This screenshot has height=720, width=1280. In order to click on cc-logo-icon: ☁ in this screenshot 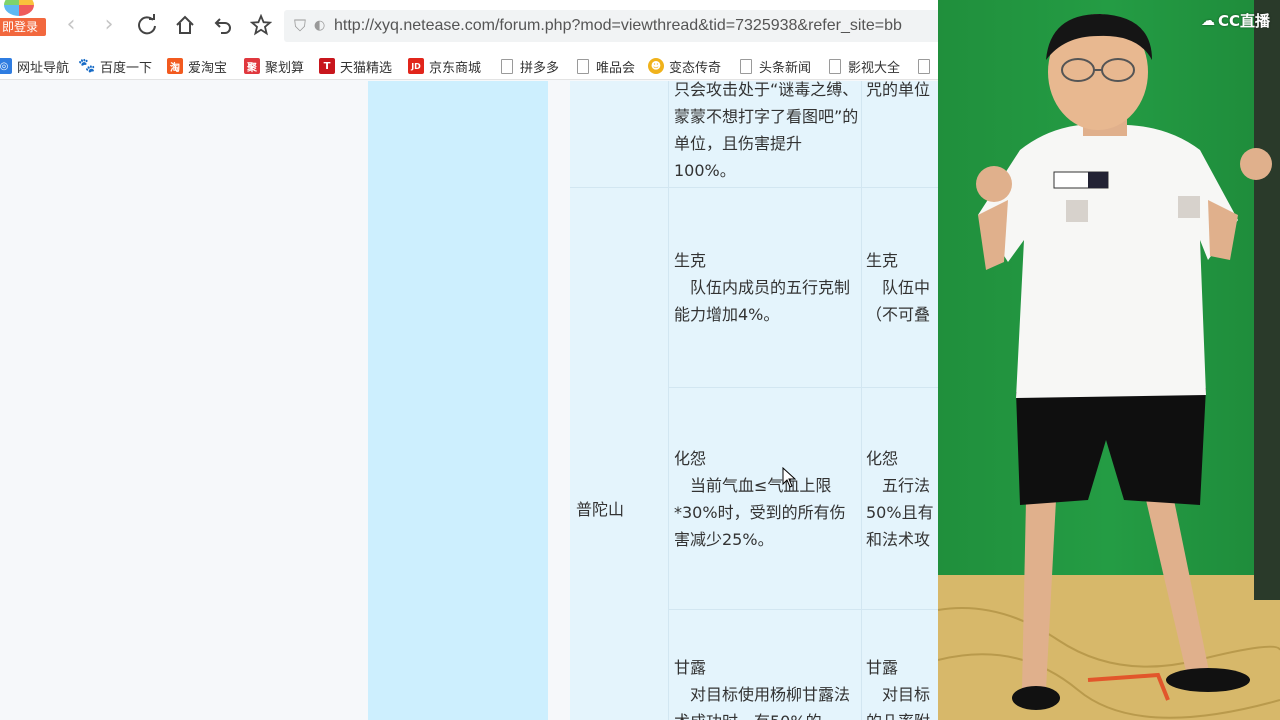, I will do `click(1207, 20)`.